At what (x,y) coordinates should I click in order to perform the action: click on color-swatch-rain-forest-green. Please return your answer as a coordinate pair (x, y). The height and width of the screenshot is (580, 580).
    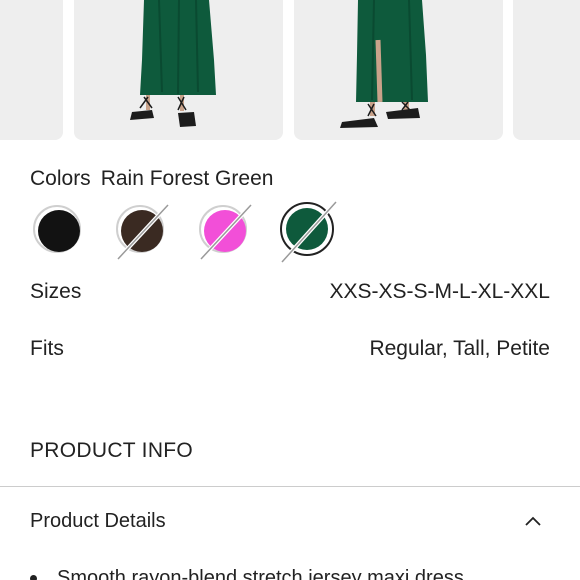
    Looking at the image, I should click on (309, 232).